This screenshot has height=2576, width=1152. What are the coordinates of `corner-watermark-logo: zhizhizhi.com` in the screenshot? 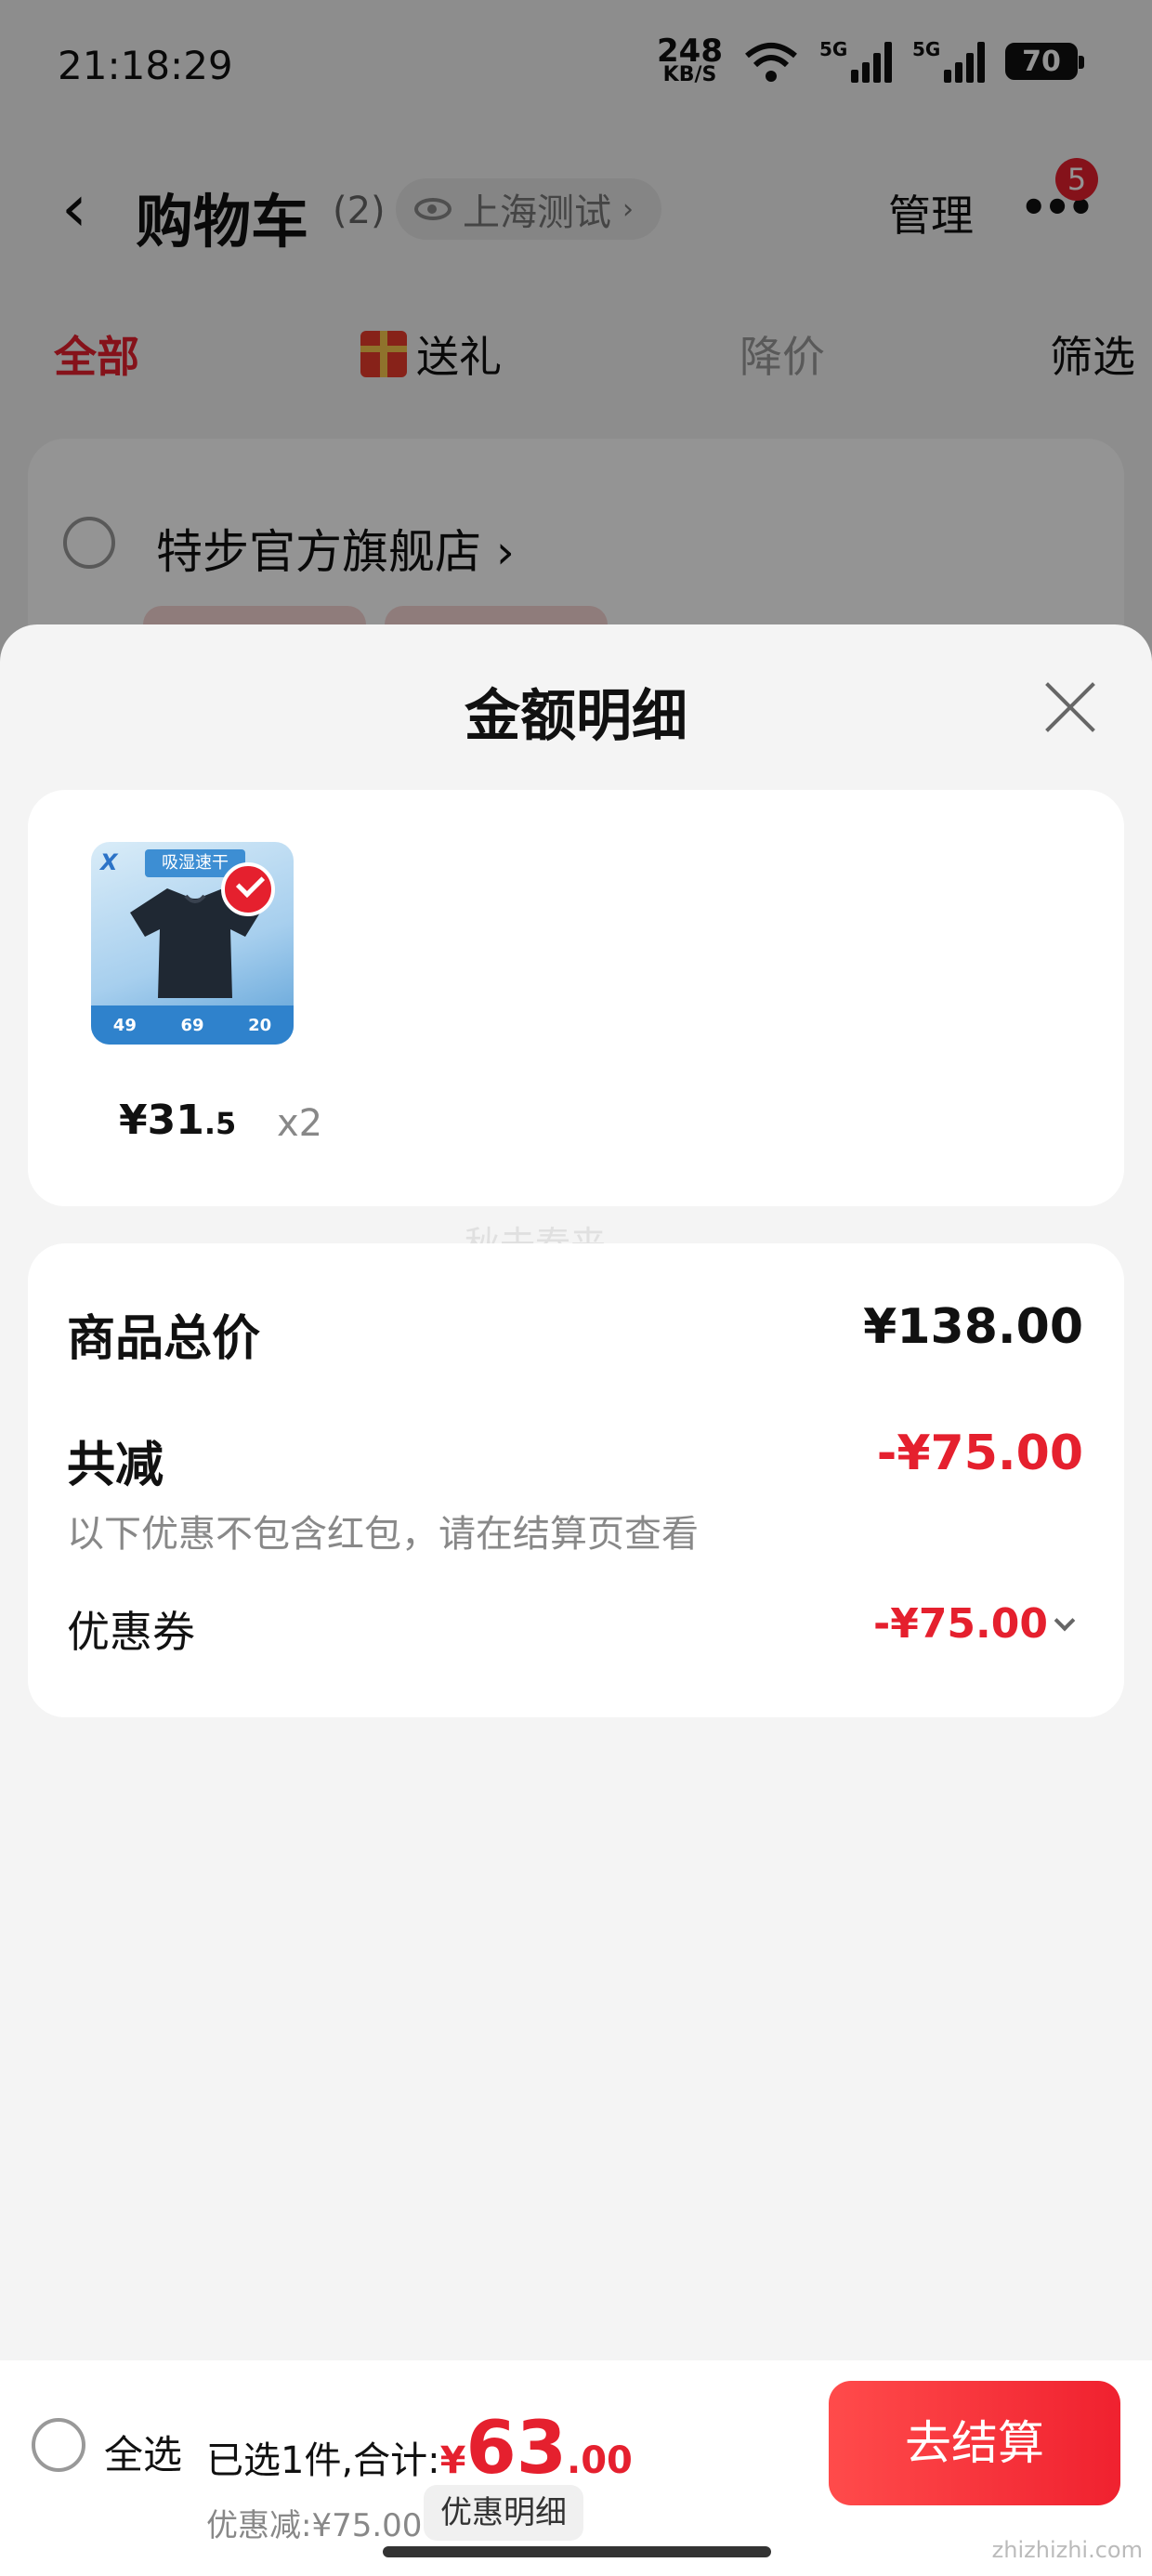 It's located at (1067, 2550).